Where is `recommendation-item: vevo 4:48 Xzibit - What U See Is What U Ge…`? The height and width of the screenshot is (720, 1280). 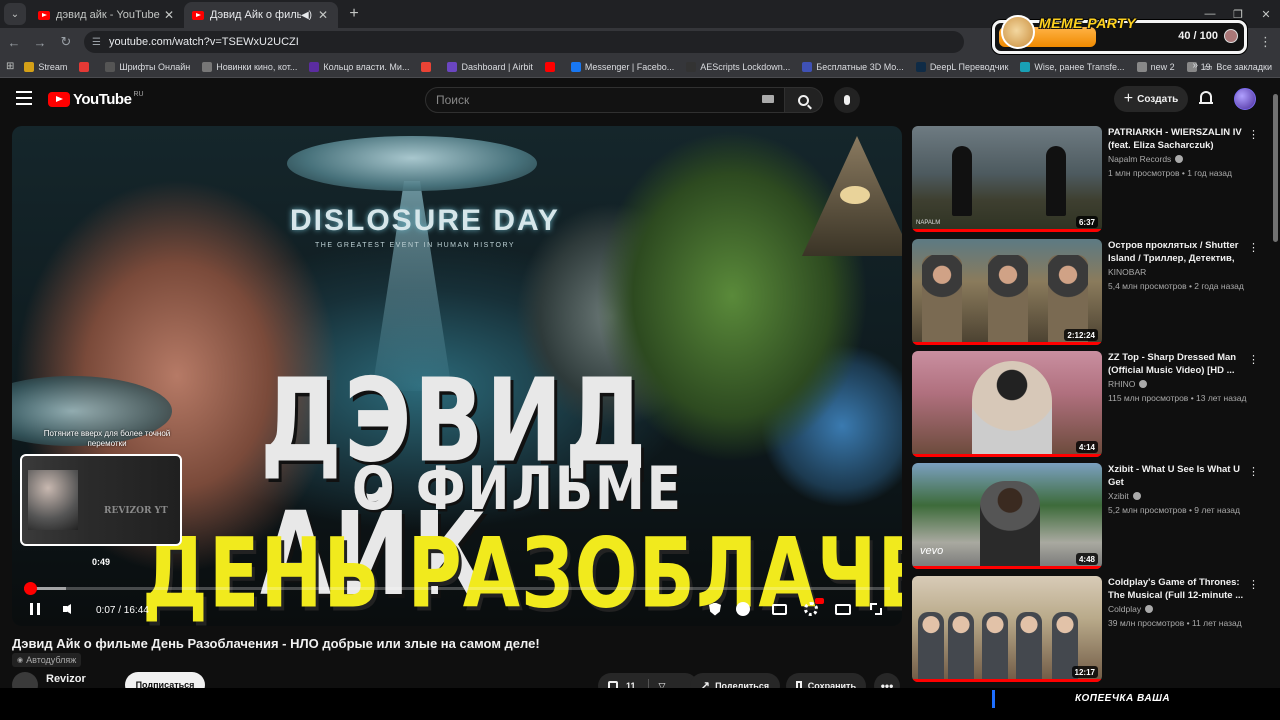
recommendation-item: vevo 4:48 Xzibit - What U See Is What U Ge… is located at coordinates (1087, 518).